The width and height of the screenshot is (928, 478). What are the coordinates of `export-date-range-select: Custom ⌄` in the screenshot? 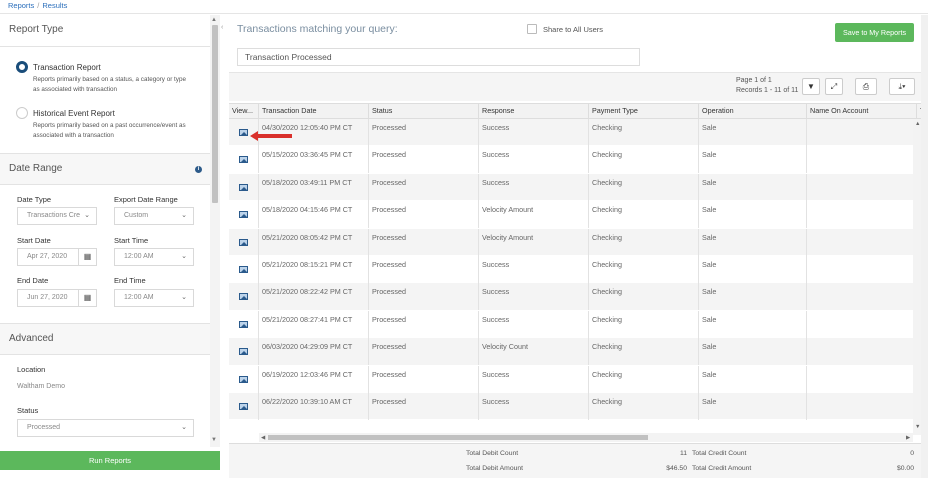 It's located at (154, 216).